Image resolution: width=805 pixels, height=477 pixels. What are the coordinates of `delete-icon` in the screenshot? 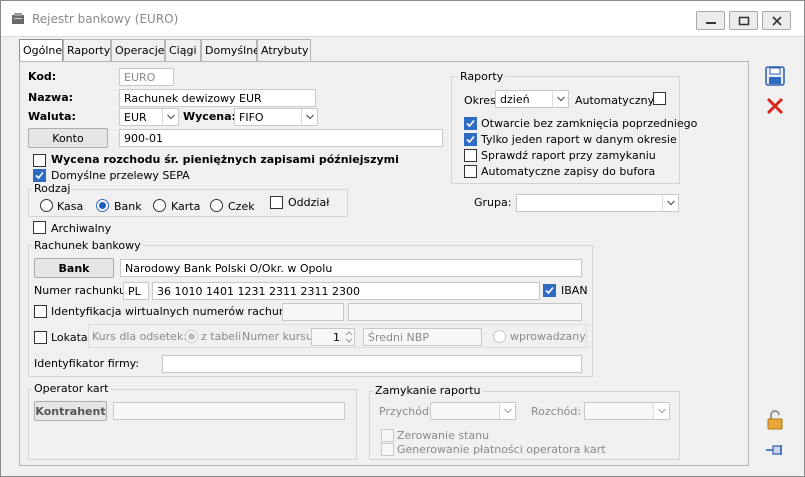 It's located at (775, 106).